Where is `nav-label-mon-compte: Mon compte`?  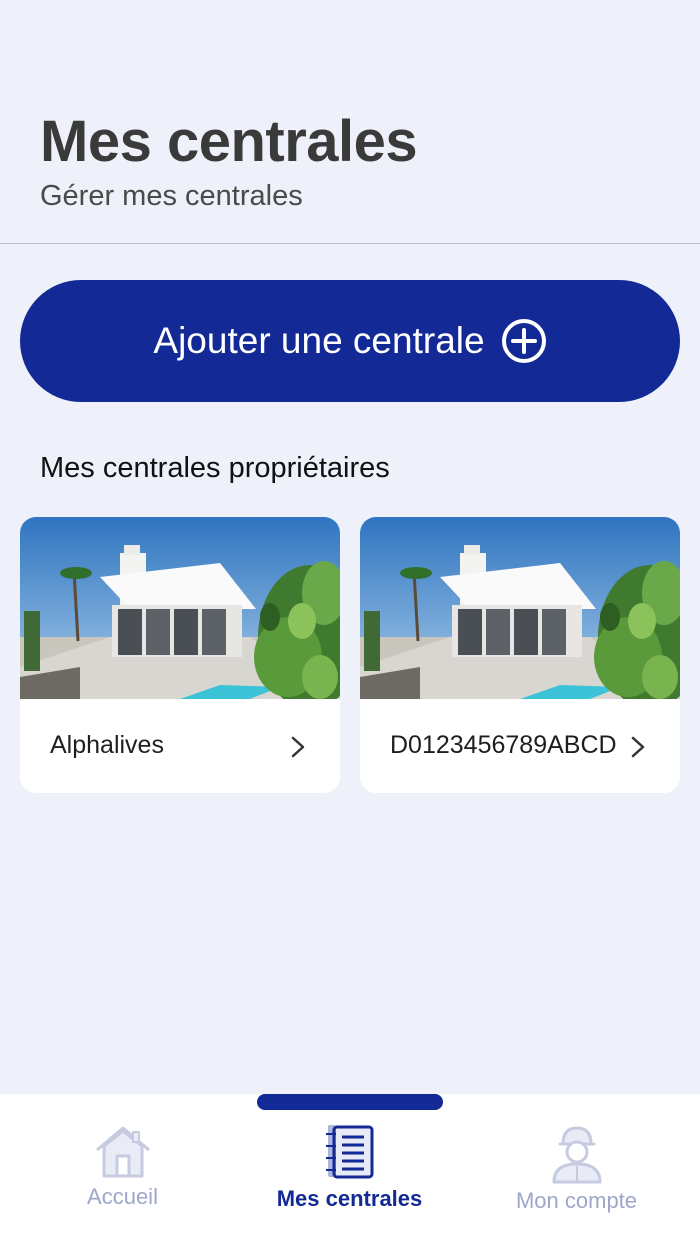 nav-label-mon-compte: Mon compte is located at coordinates (576, 1200).